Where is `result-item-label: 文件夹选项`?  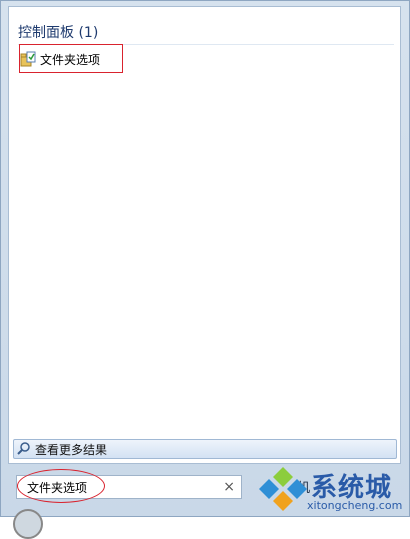
result-item-label: 文件夹选项 is located at coordinates (70, 59).